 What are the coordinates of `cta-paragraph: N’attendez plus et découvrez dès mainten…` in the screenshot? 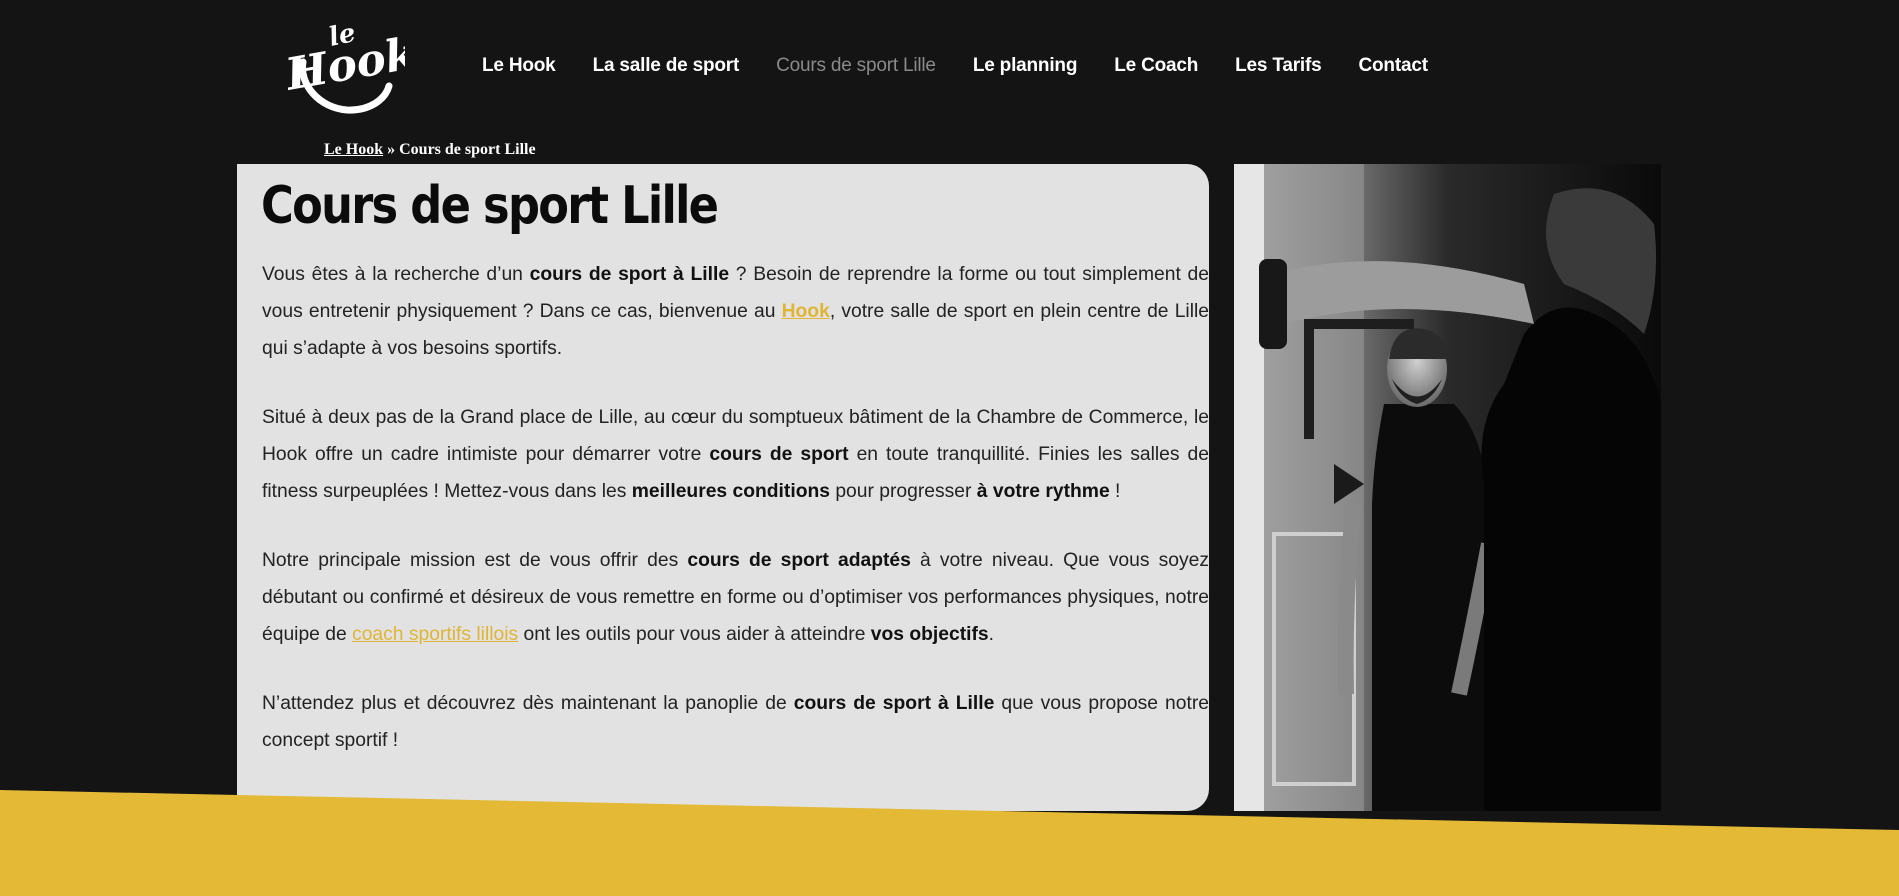 It's located at (735, 722).